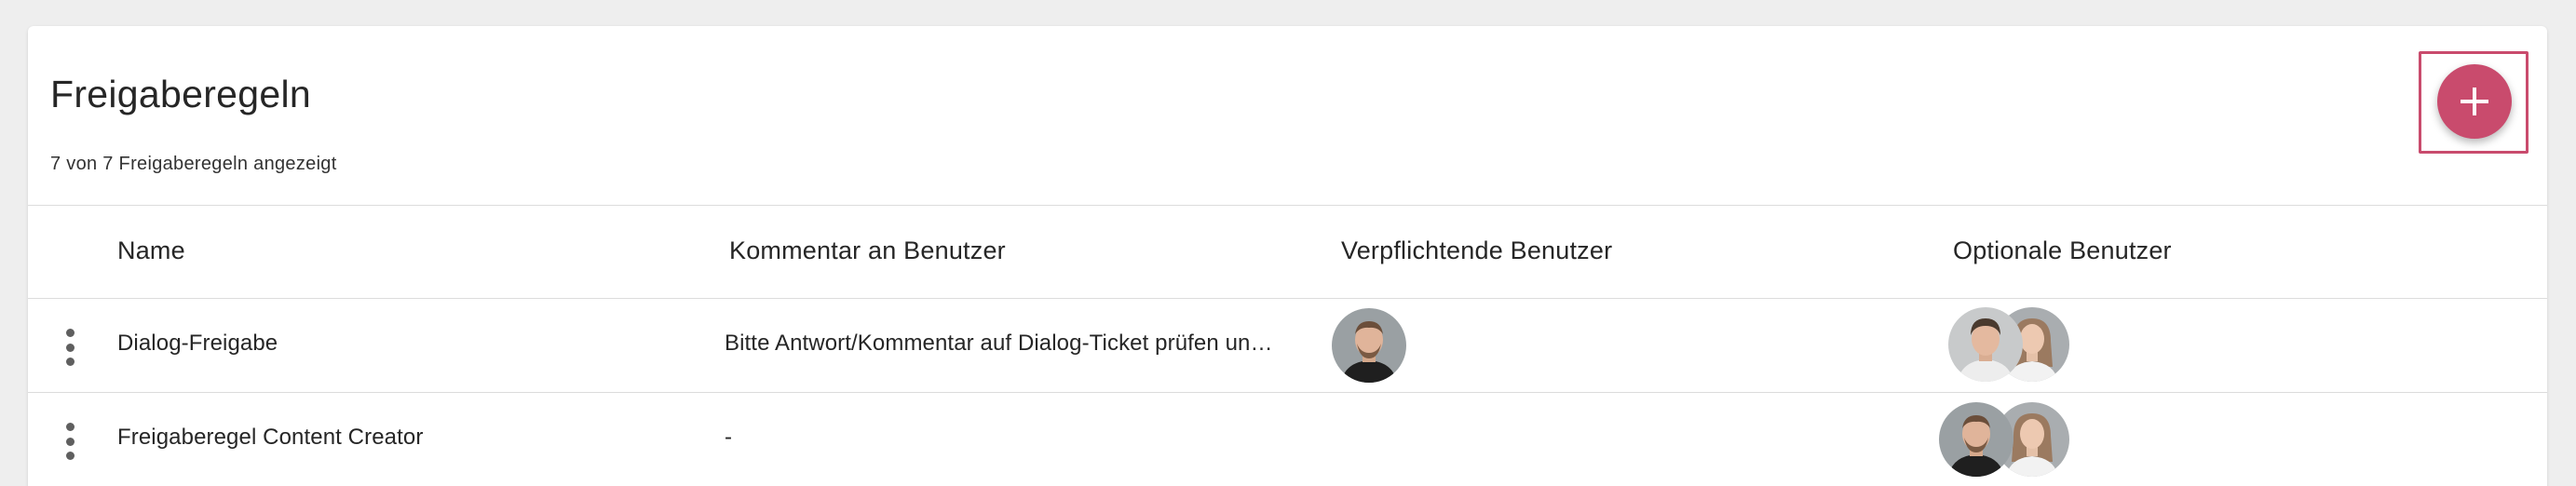  Describe the element at coordinates (2062, 251) in the screenshot. I see `column-header-optional-users: Optionale Benutzer` at that location.